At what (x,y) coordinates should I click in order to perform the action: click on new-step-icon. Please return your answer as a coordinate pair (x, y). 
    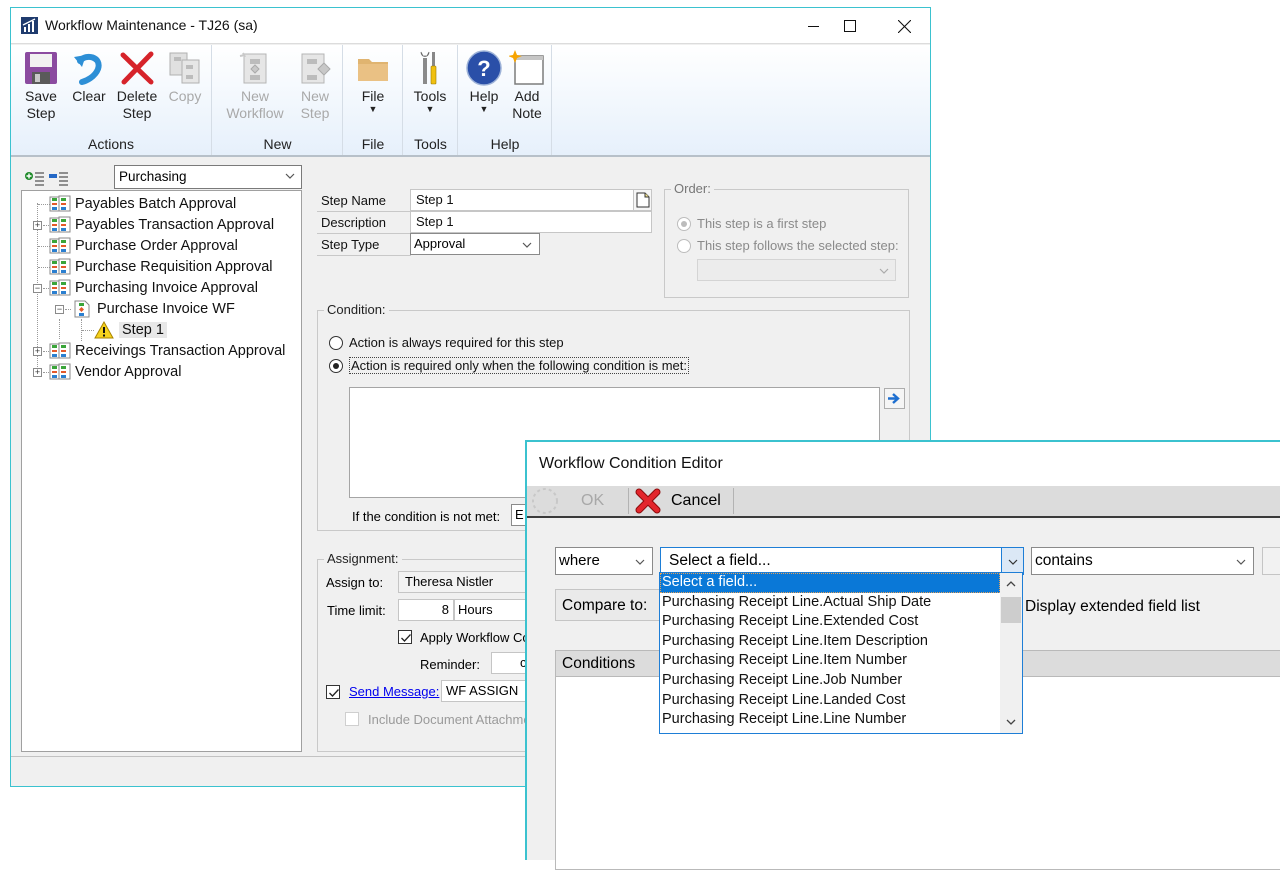
    Looking at the image, I should click on (316, 68).